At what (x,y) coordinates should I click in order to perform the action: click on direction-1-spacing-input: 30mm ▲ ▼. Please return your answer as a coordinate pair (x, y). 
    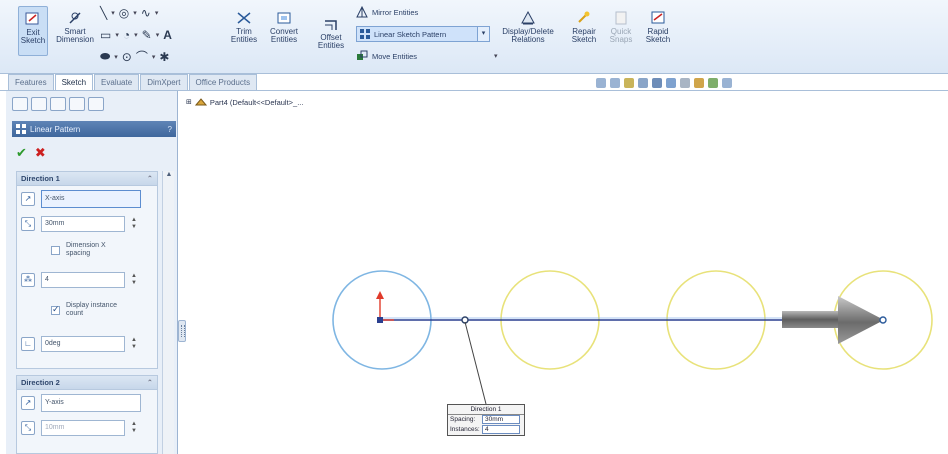
    Looking at the image, I should click on (89, 224).